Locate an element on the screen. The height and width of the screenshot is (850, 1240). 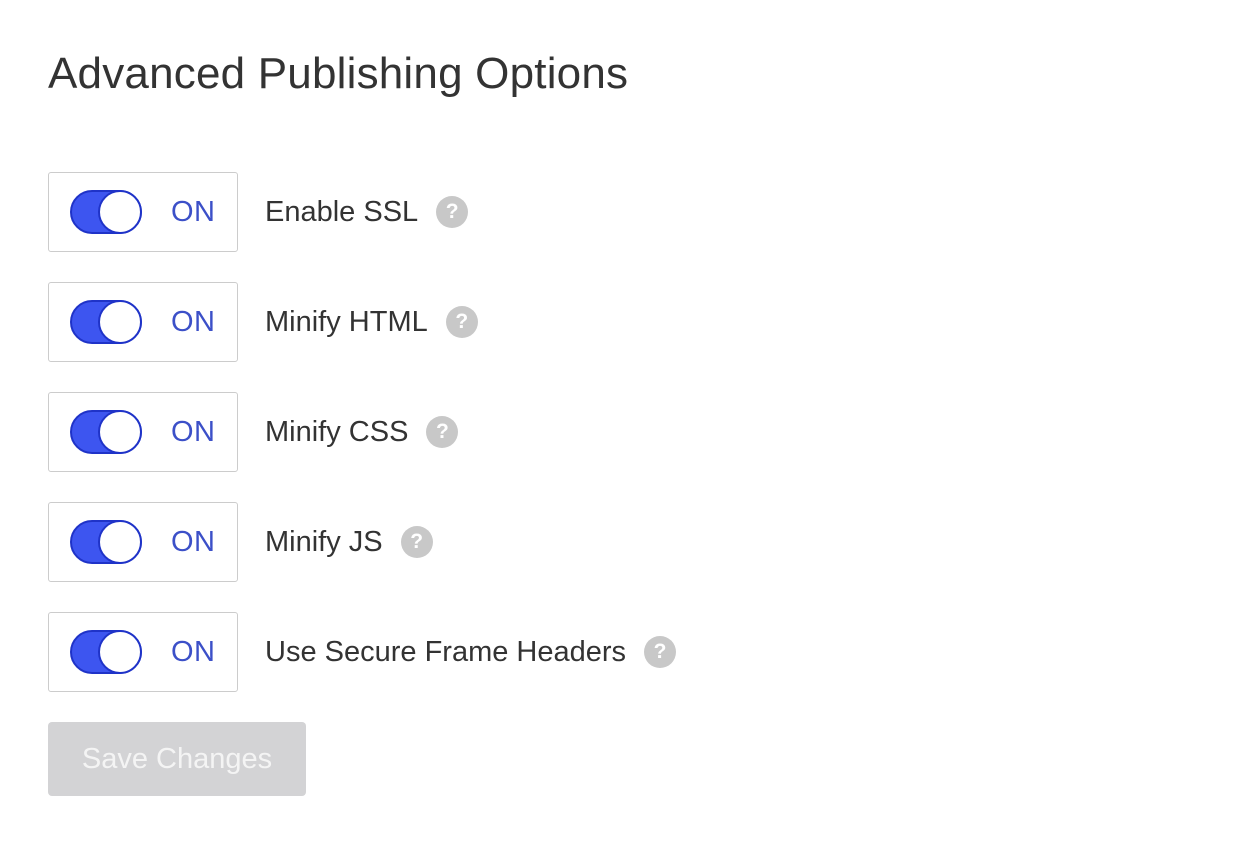
enable-ssl-toggle: ON is located at coordinates (143, 212).